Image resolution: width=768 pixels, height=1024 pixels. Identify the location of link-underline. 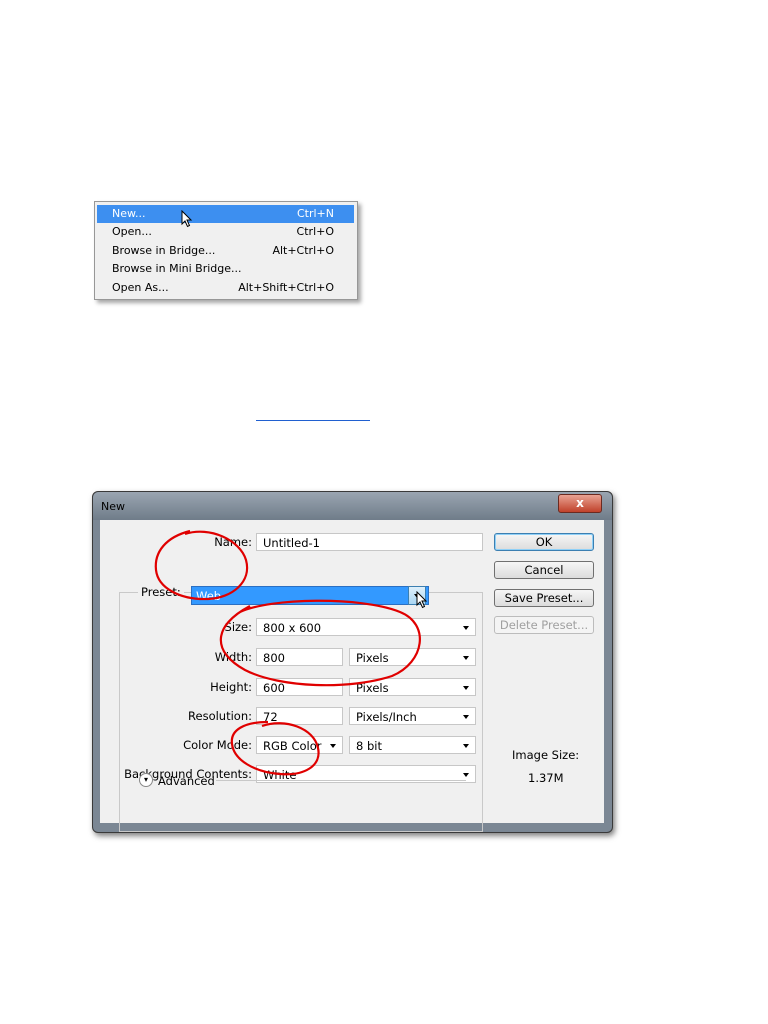
(313, 420).